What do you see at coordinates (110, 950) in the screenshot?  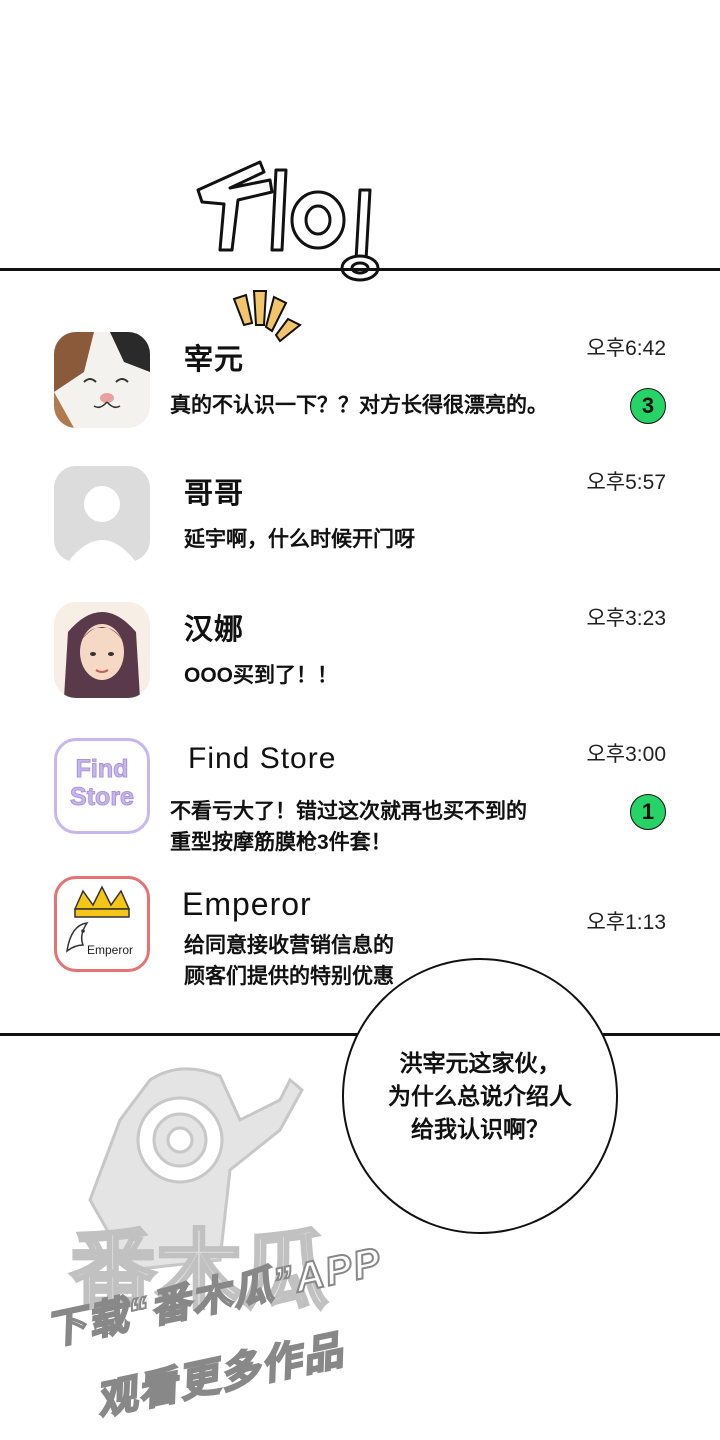 I see `emperor-logo-text: Emperor` at bounding box center [110, 950].